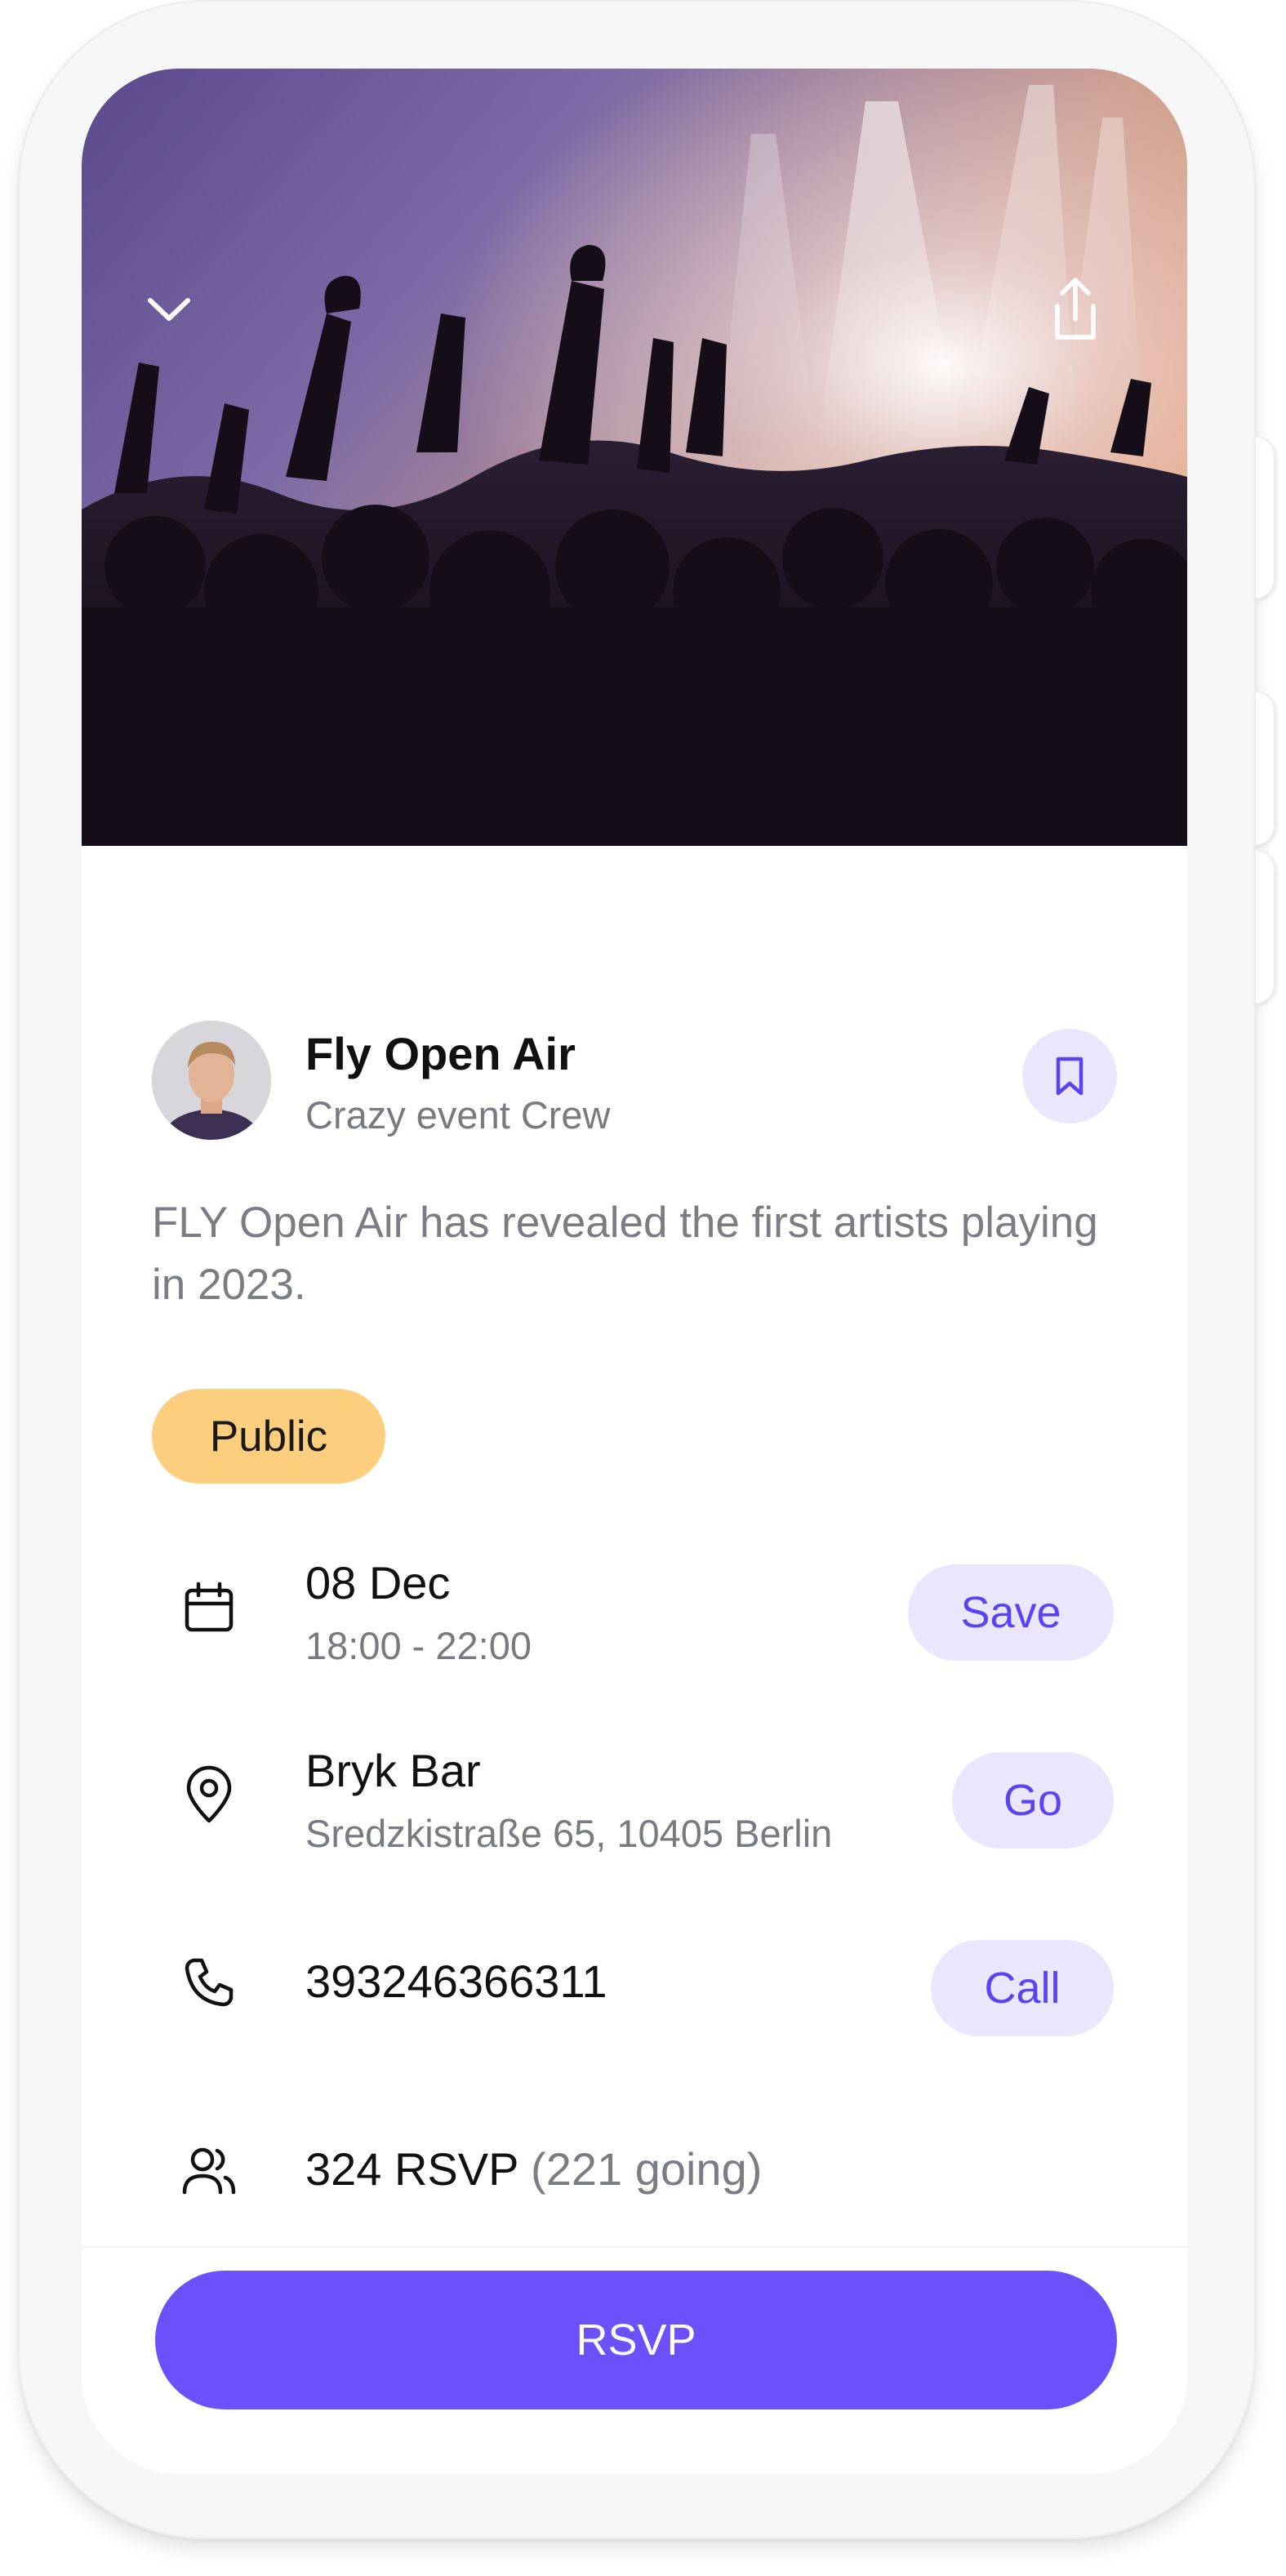  I want to click on calendar-icon, so click(209, 1608).